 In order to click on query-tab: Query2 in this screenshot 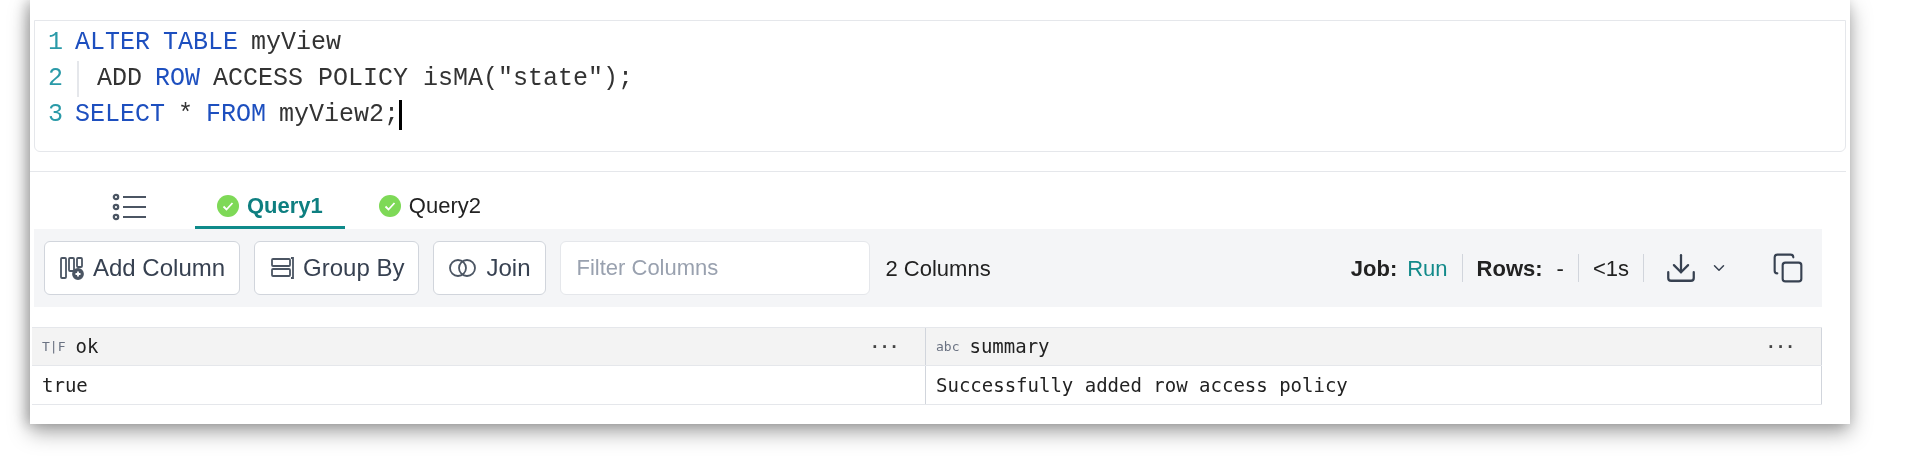, I will do `click(429, 207)`.